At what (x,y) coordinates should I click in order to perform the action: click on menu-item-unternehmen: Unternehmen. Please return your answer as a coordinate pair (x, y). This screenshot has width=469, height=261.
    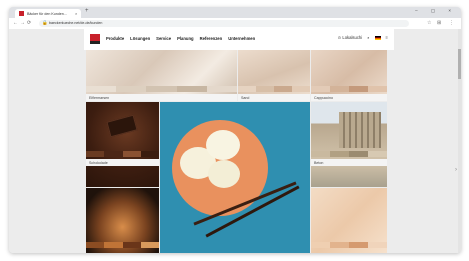
    Looking at the image, I should click on (241, 38).